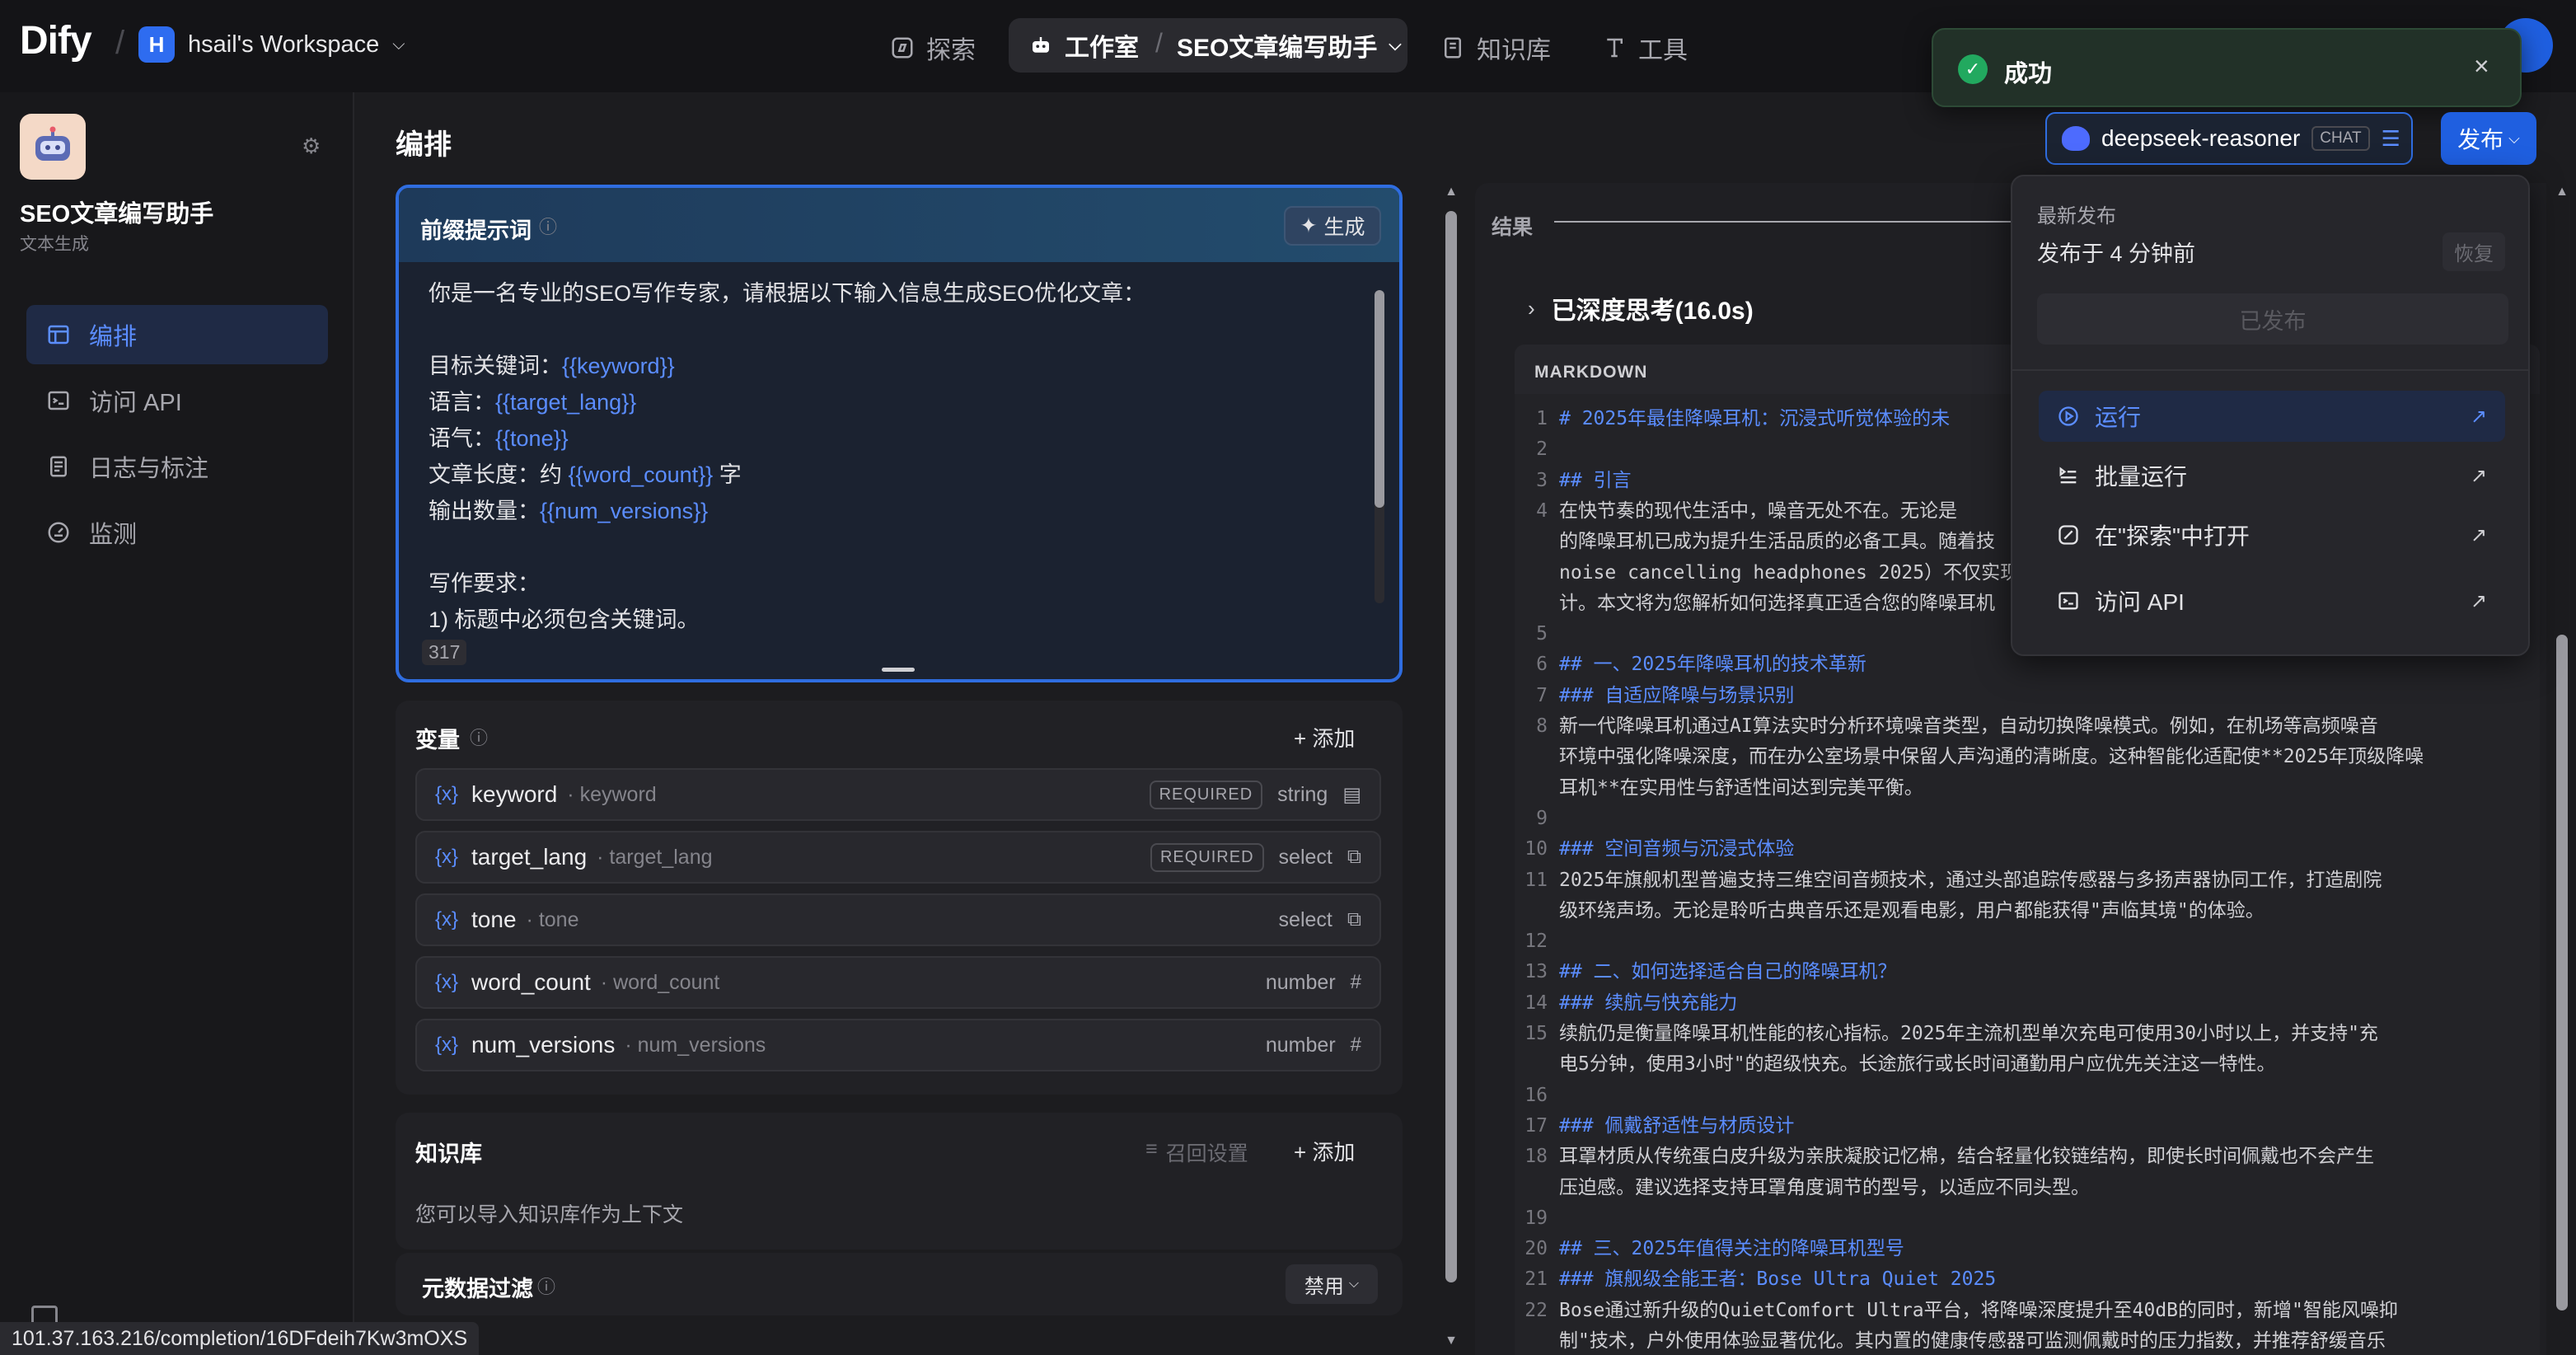  I want to click on variable-row: {x} word_count · word_count number #, so click(898, 982).